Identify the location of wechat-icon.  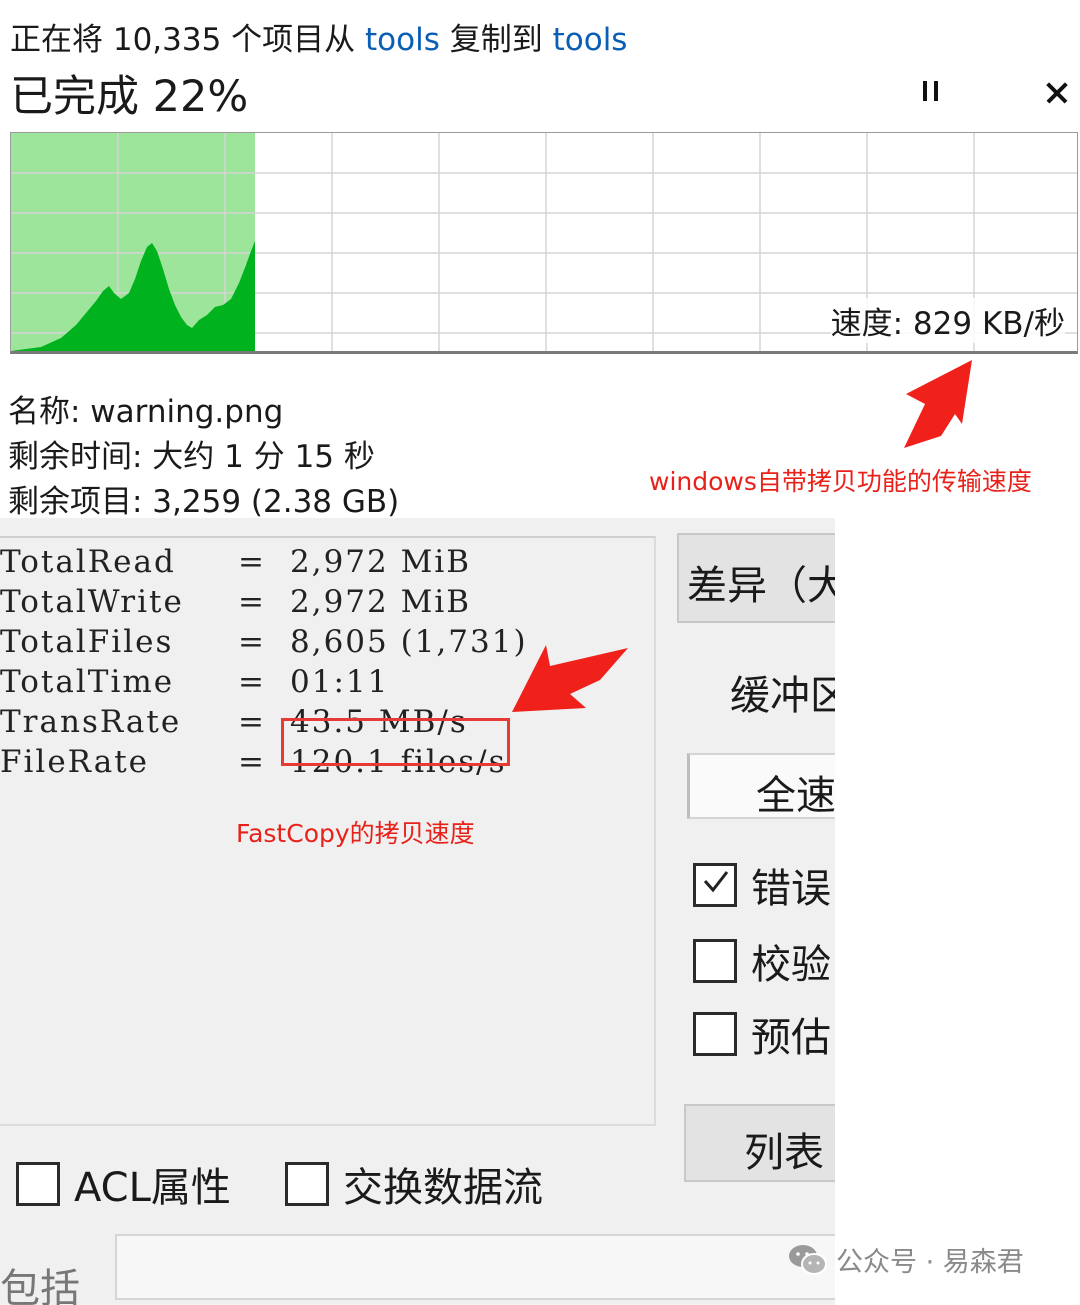
(808, 1259).